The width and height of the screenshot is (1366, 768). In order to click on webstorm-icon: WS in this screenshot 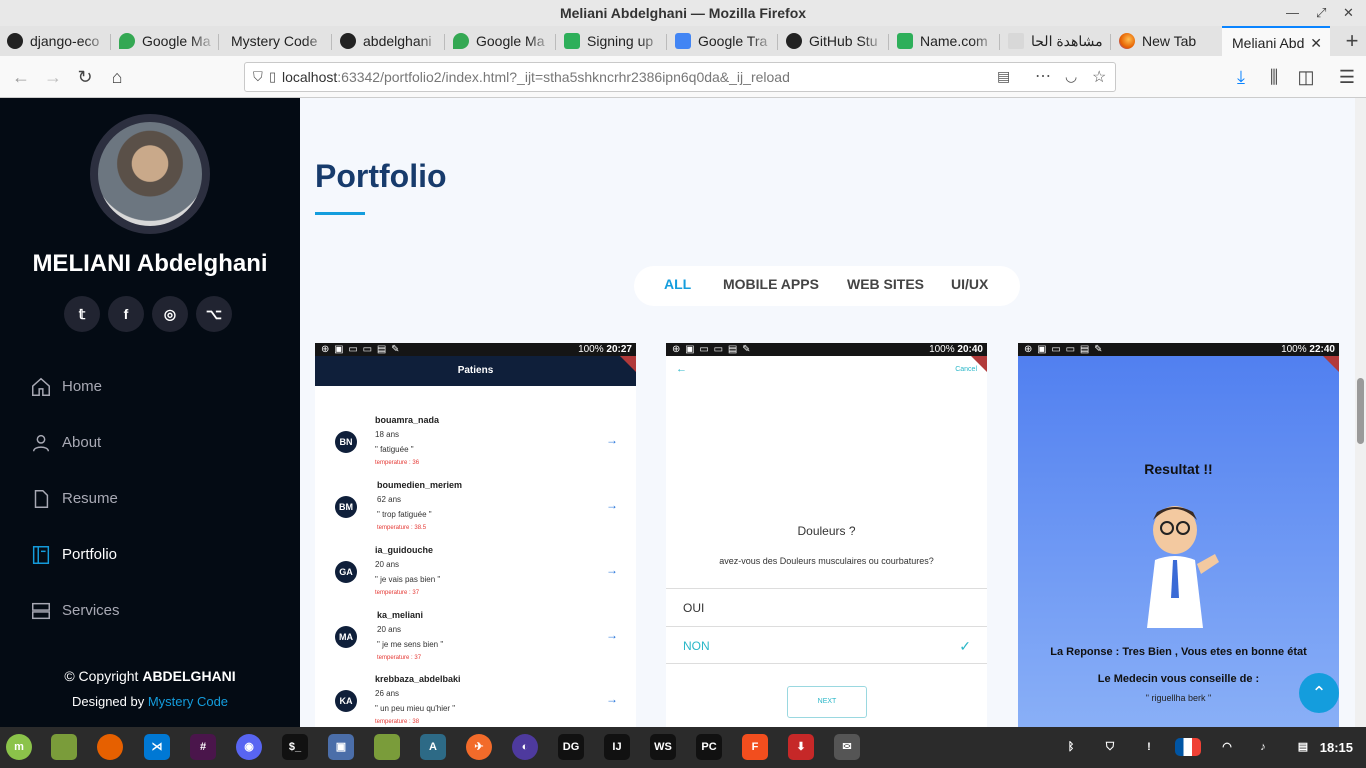, I will do `click(663, 747)`.